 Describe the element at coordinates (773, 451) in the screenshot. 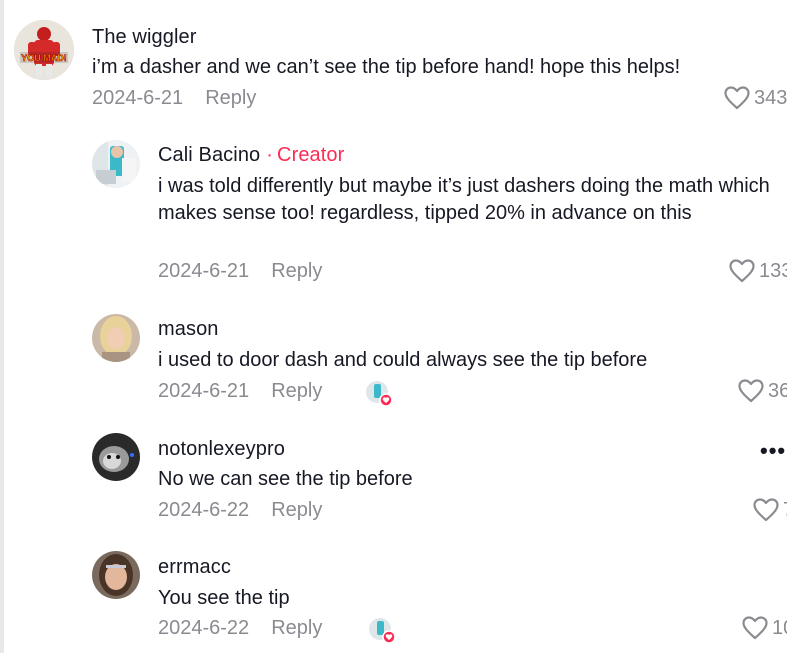

I see `more-options-icon: •••` at that location.